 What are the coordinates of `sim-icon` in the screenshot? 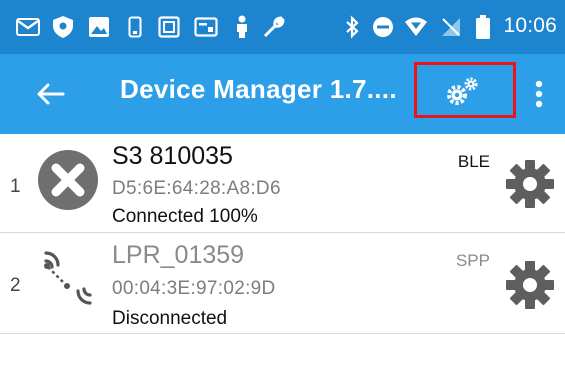 It's located at (135, 27).